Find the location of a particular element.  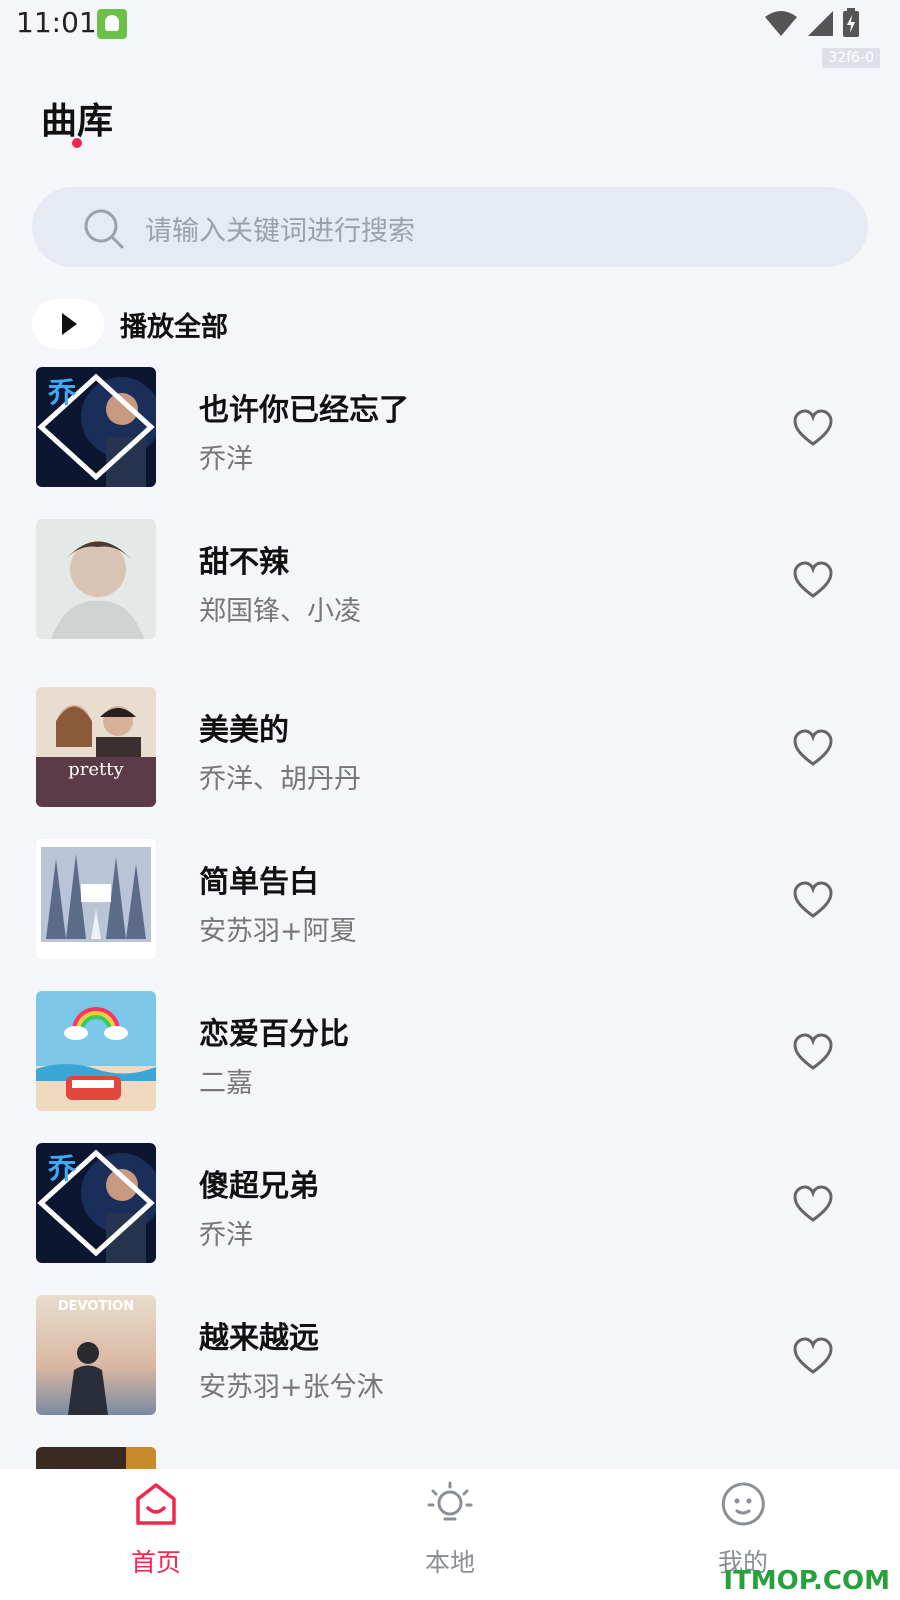

wifi-icon is located at coordinates (781, 23).